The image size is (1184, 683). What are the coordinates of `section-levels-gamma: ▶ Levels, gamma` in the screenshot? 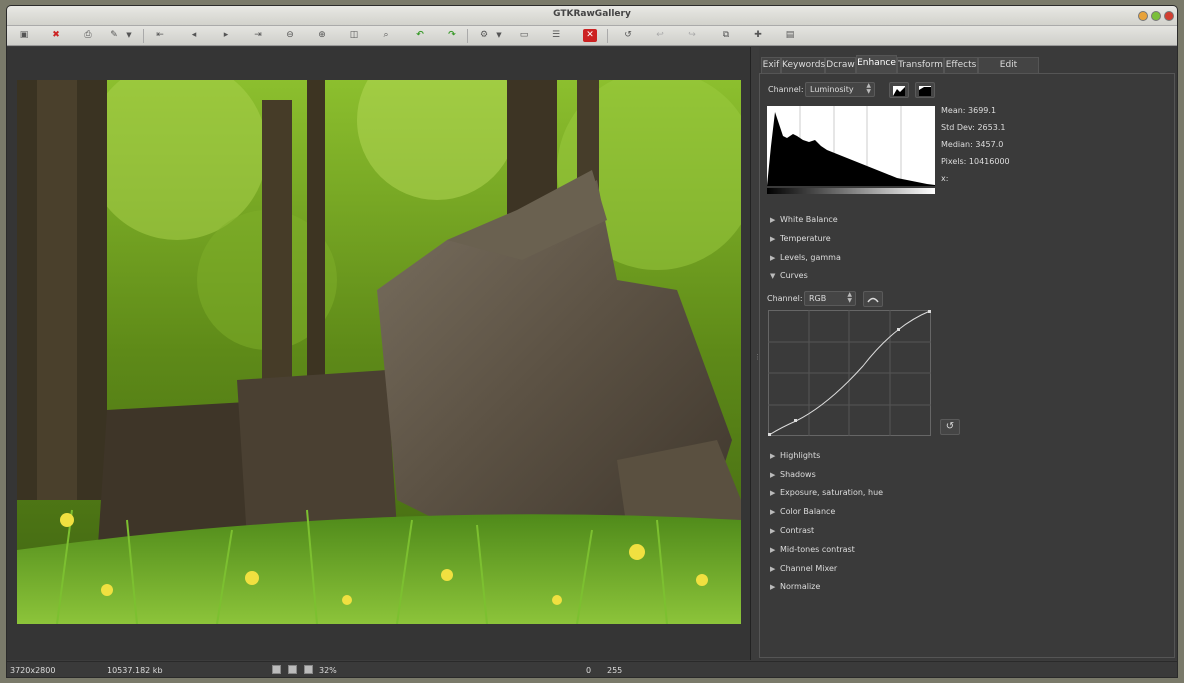 It's located at (805, 257).